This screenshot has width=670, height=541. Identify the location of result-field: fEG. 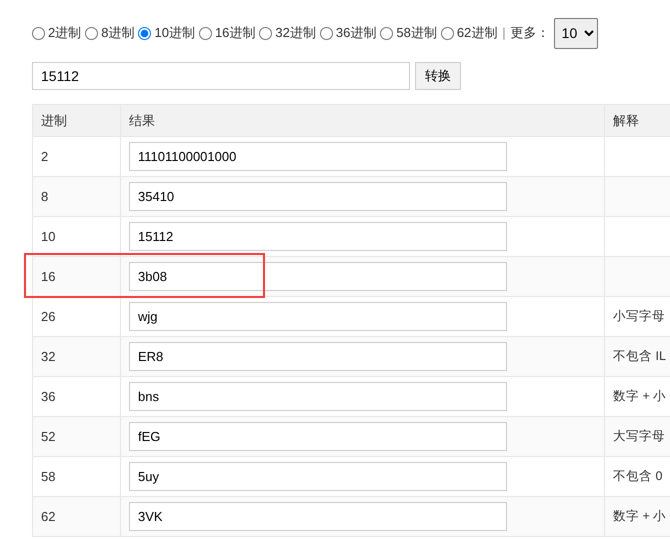
(318, 436).